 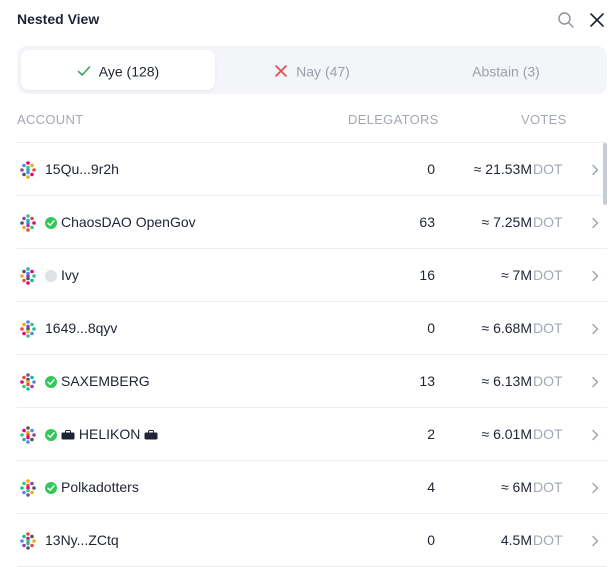 I want to click on column-header-account: ACCOUNT, so click(x=50, y=119).